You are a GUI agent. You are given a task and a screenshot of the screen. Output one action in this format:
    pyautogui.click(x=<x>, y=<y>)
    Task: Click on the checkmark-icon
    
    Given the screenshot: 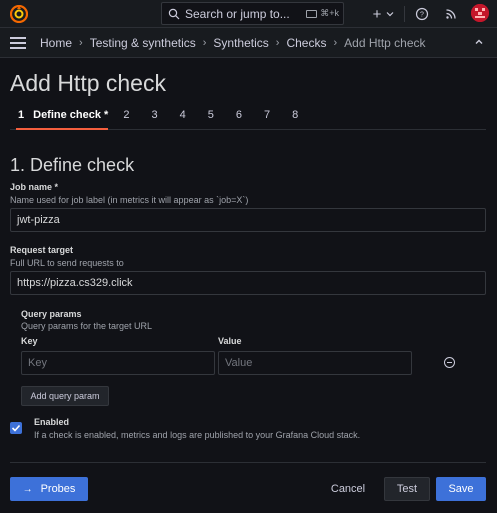 What is the action you would take?
    pyautogui.click(x=16, y=428)
    